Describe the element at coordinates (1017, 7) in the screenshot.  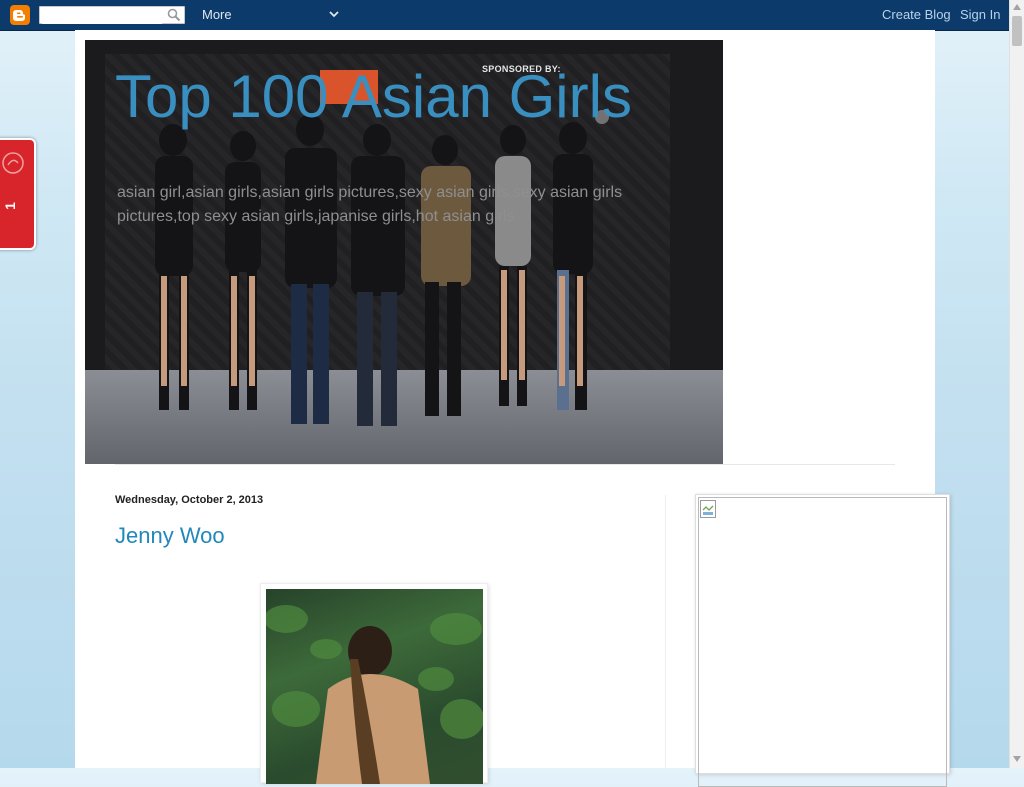
I see `scroll-up-arrow-icon` at that location.